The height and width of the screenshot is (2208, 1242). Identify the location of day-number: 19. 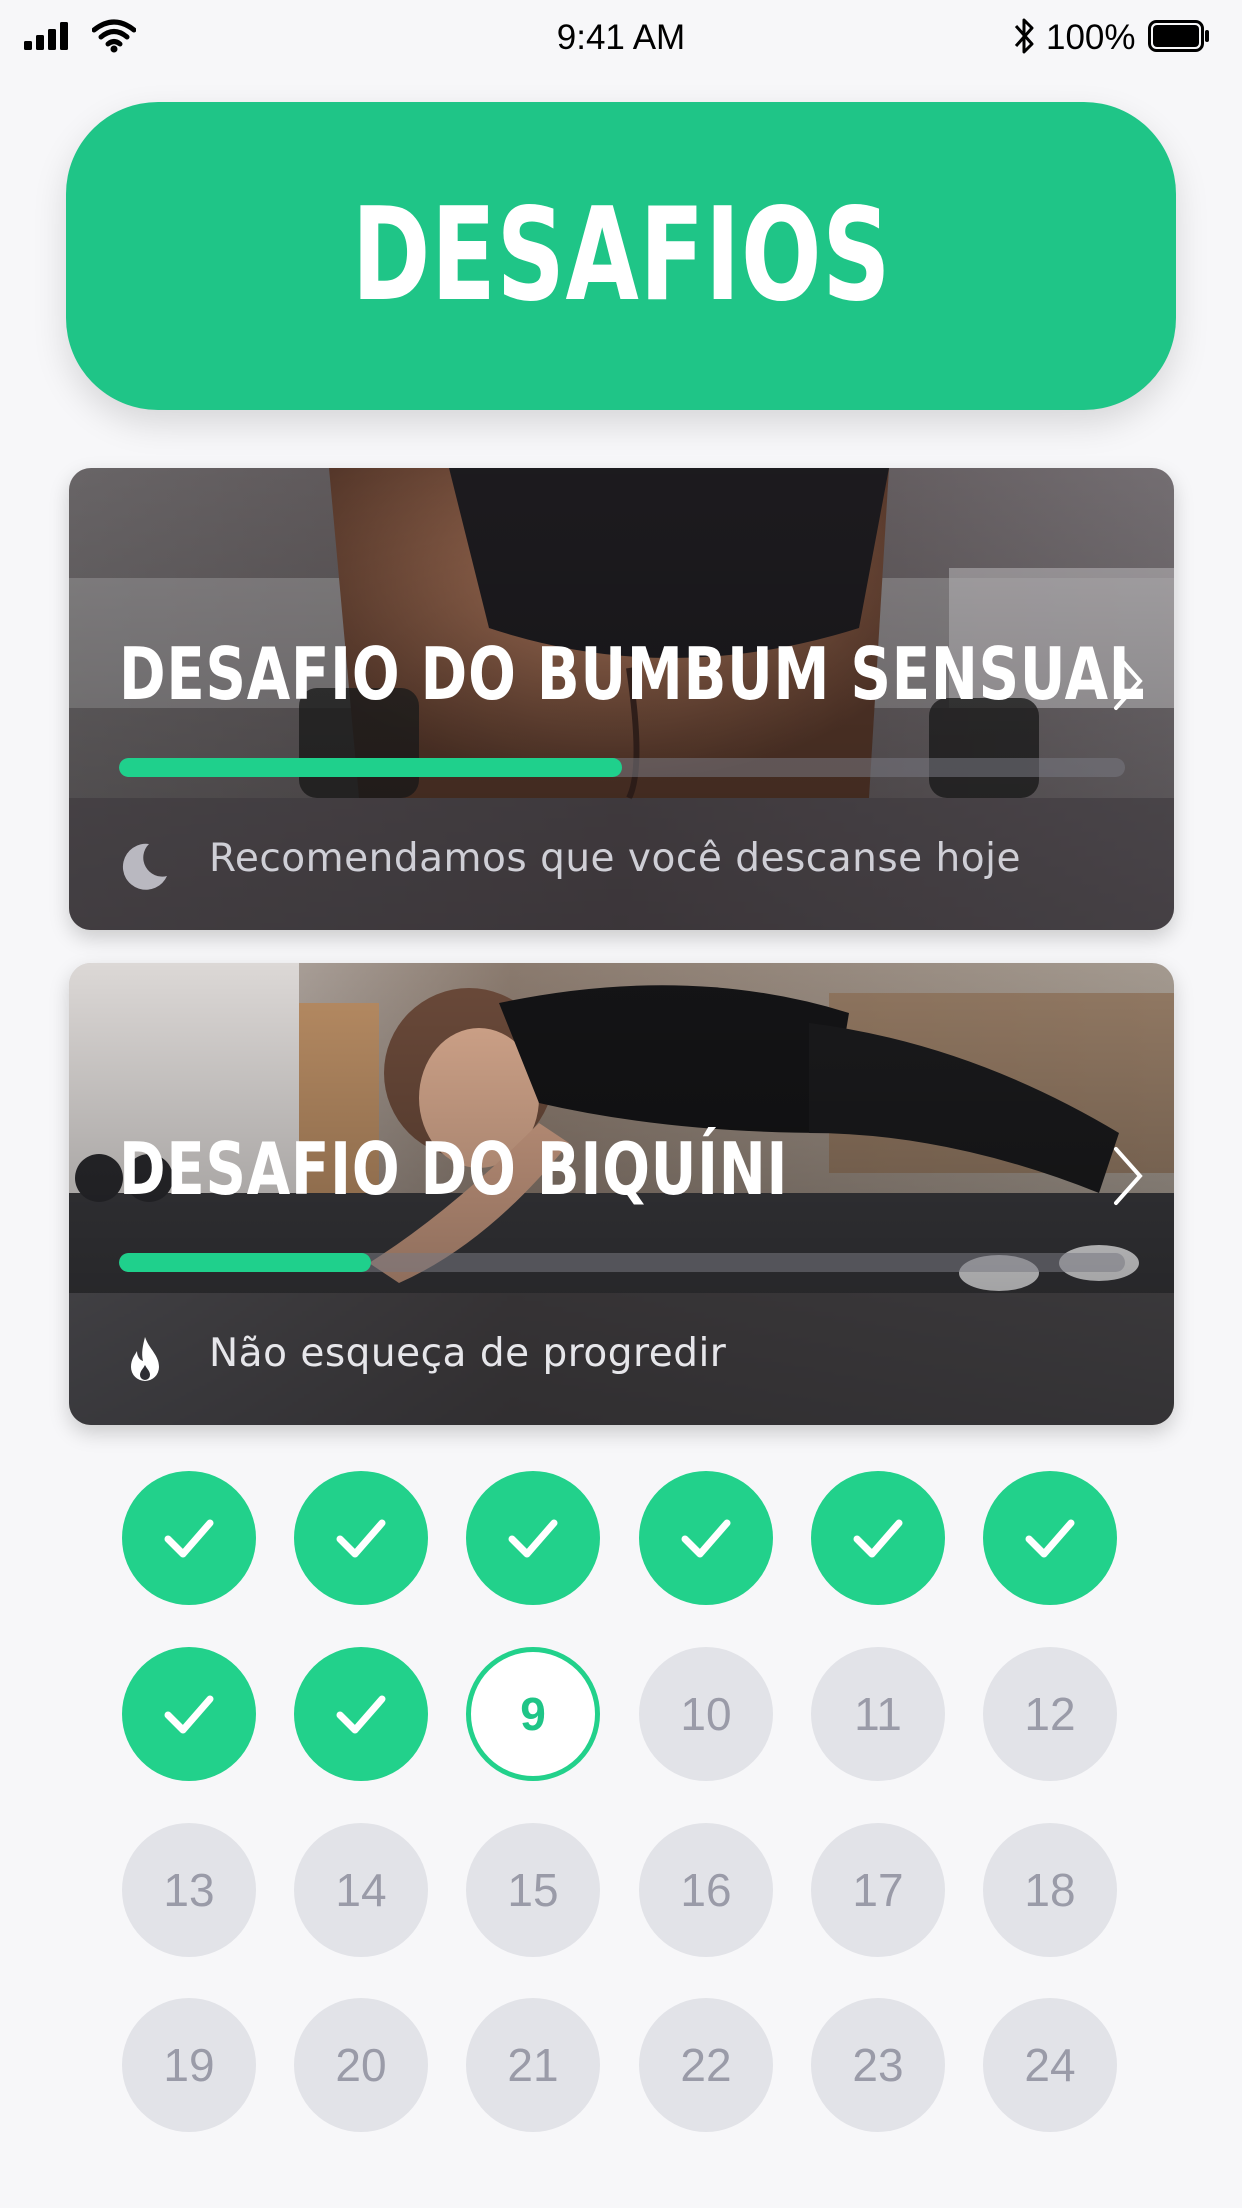
(189, 2065).